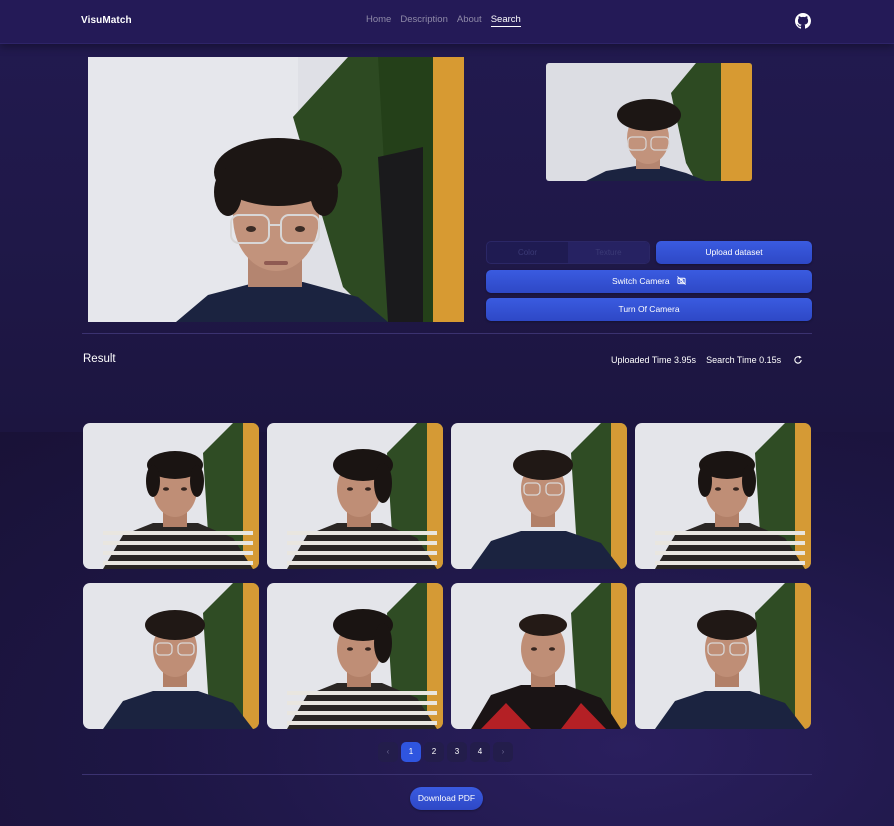 This screenshot has height=826, width=894. What do you see at coordinates (744, 360) in the screenshot?
I see `search-time: Search Time 0.15s` at bounding box center [744, 360].